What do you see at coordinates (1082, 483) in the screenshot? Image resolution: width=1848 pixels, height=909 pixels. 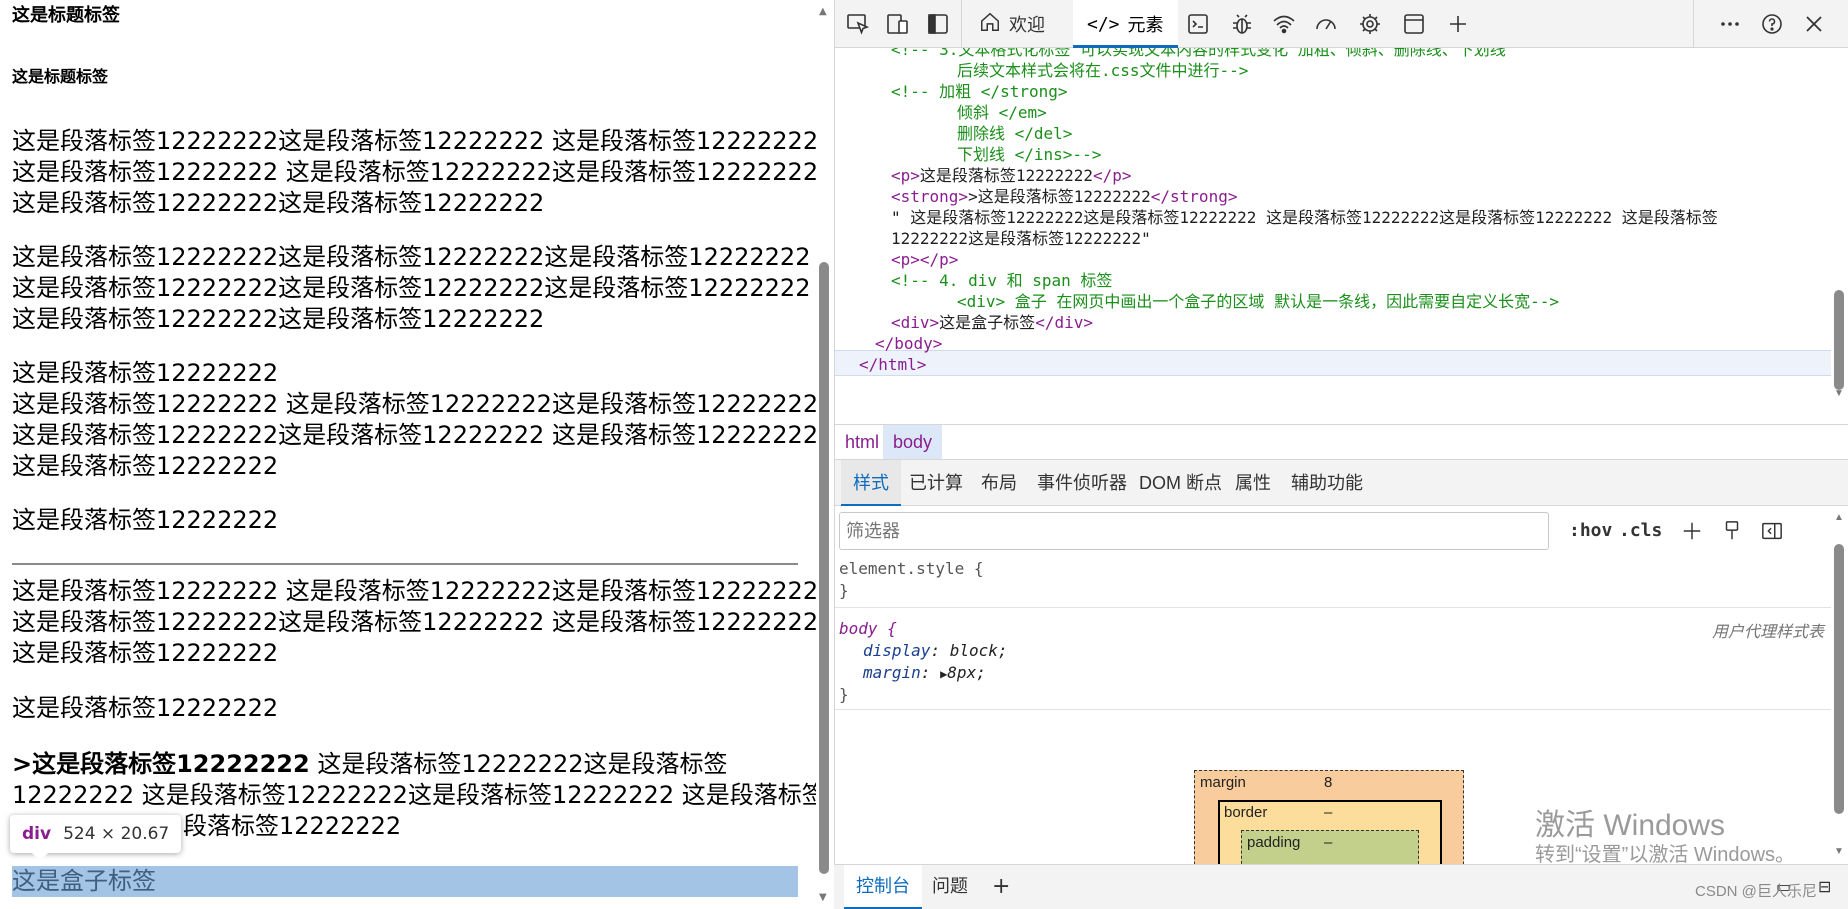 I see `tab-event-listeners: 事件侦听器` at bounding box center [1082, 483].